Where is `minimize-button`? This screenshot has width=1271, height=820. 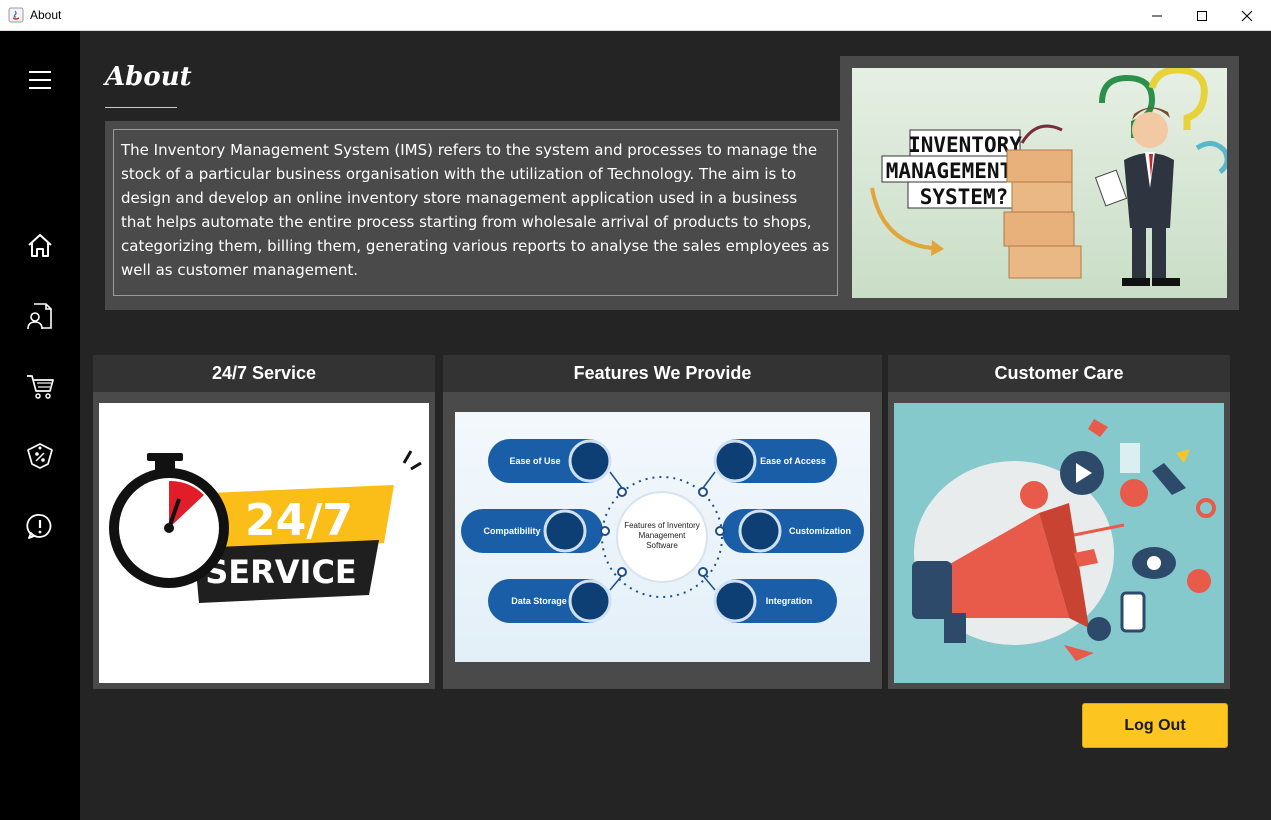
minimize-button is located at coordinates (1157, 15).